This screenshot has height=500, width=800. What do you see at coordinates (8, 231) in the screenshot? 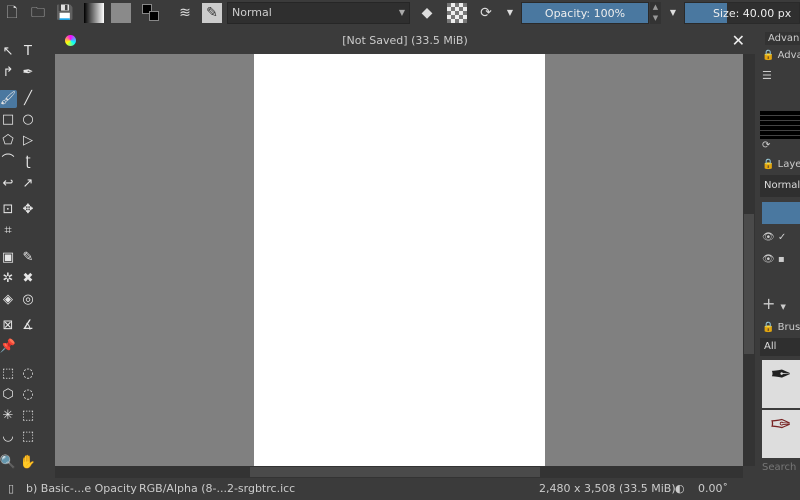
I see `crop-icon: ⌗` at bounding box center [8, 231].